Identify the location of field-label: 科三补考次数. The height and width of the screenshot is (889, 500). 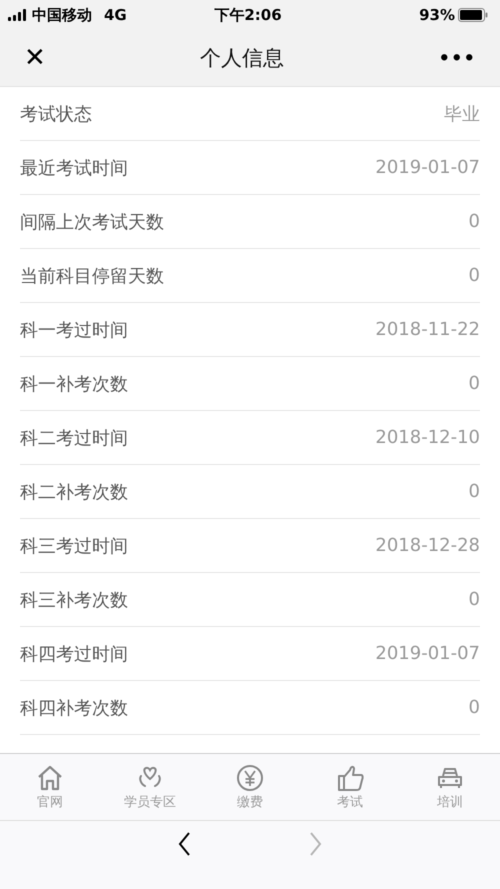
(74, 600).